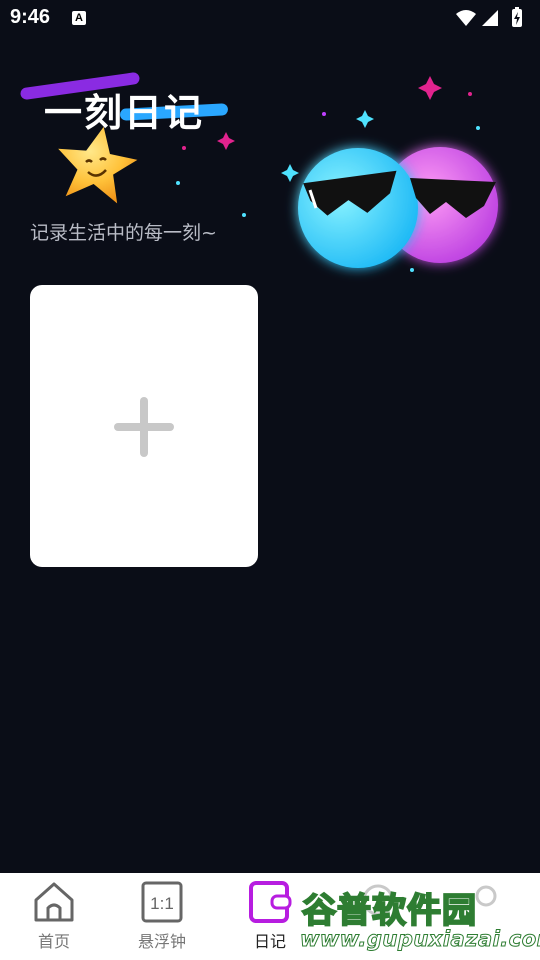  I want to click on battery-charging-icon, so click(517, 17).